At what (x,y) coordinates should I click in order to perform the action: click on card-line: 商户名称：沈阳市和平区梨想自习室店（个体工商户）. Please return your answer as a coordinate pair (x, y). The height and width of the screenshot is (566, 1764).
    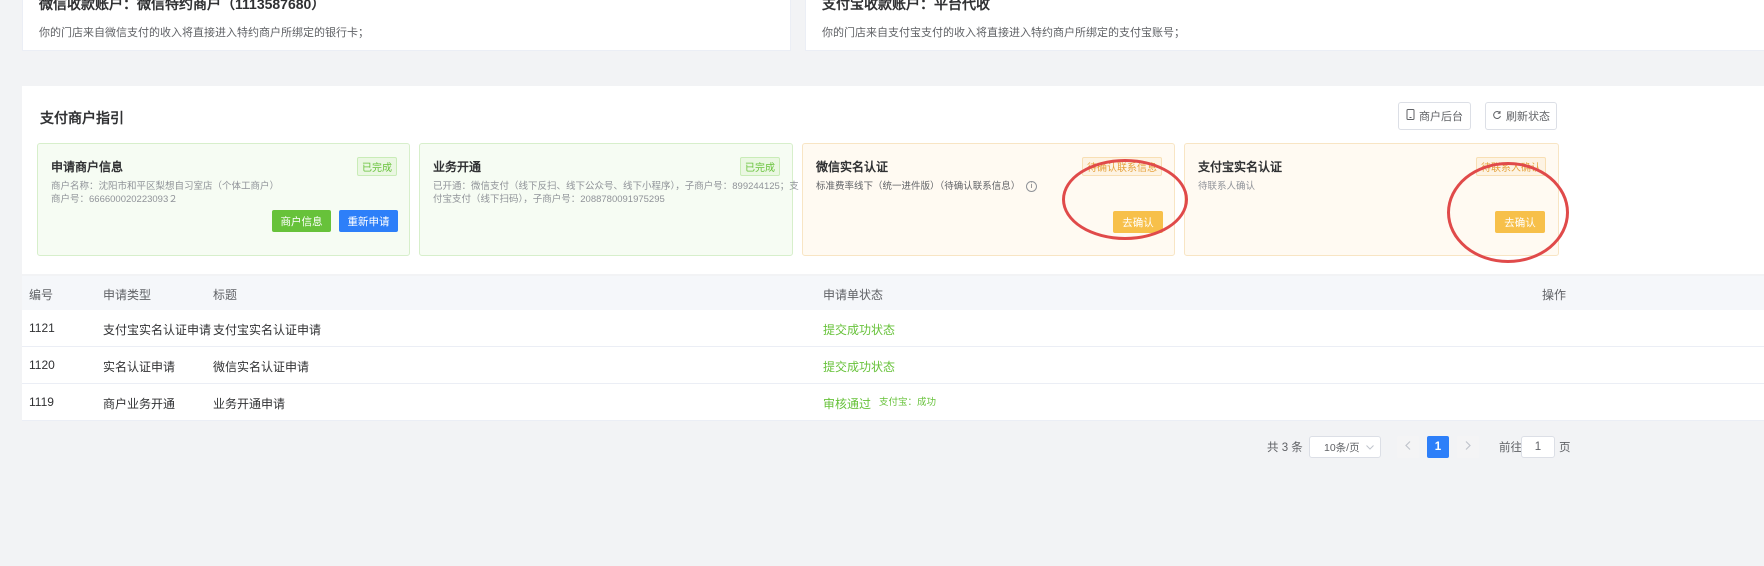
    Looking at the image, I should click on (165, 186).